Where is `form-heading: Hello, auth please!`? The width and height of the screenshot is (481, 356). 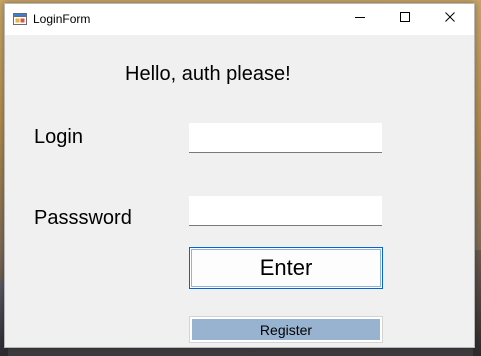
form-heading: Hello, auth please! is located at coordinates (208, 74).